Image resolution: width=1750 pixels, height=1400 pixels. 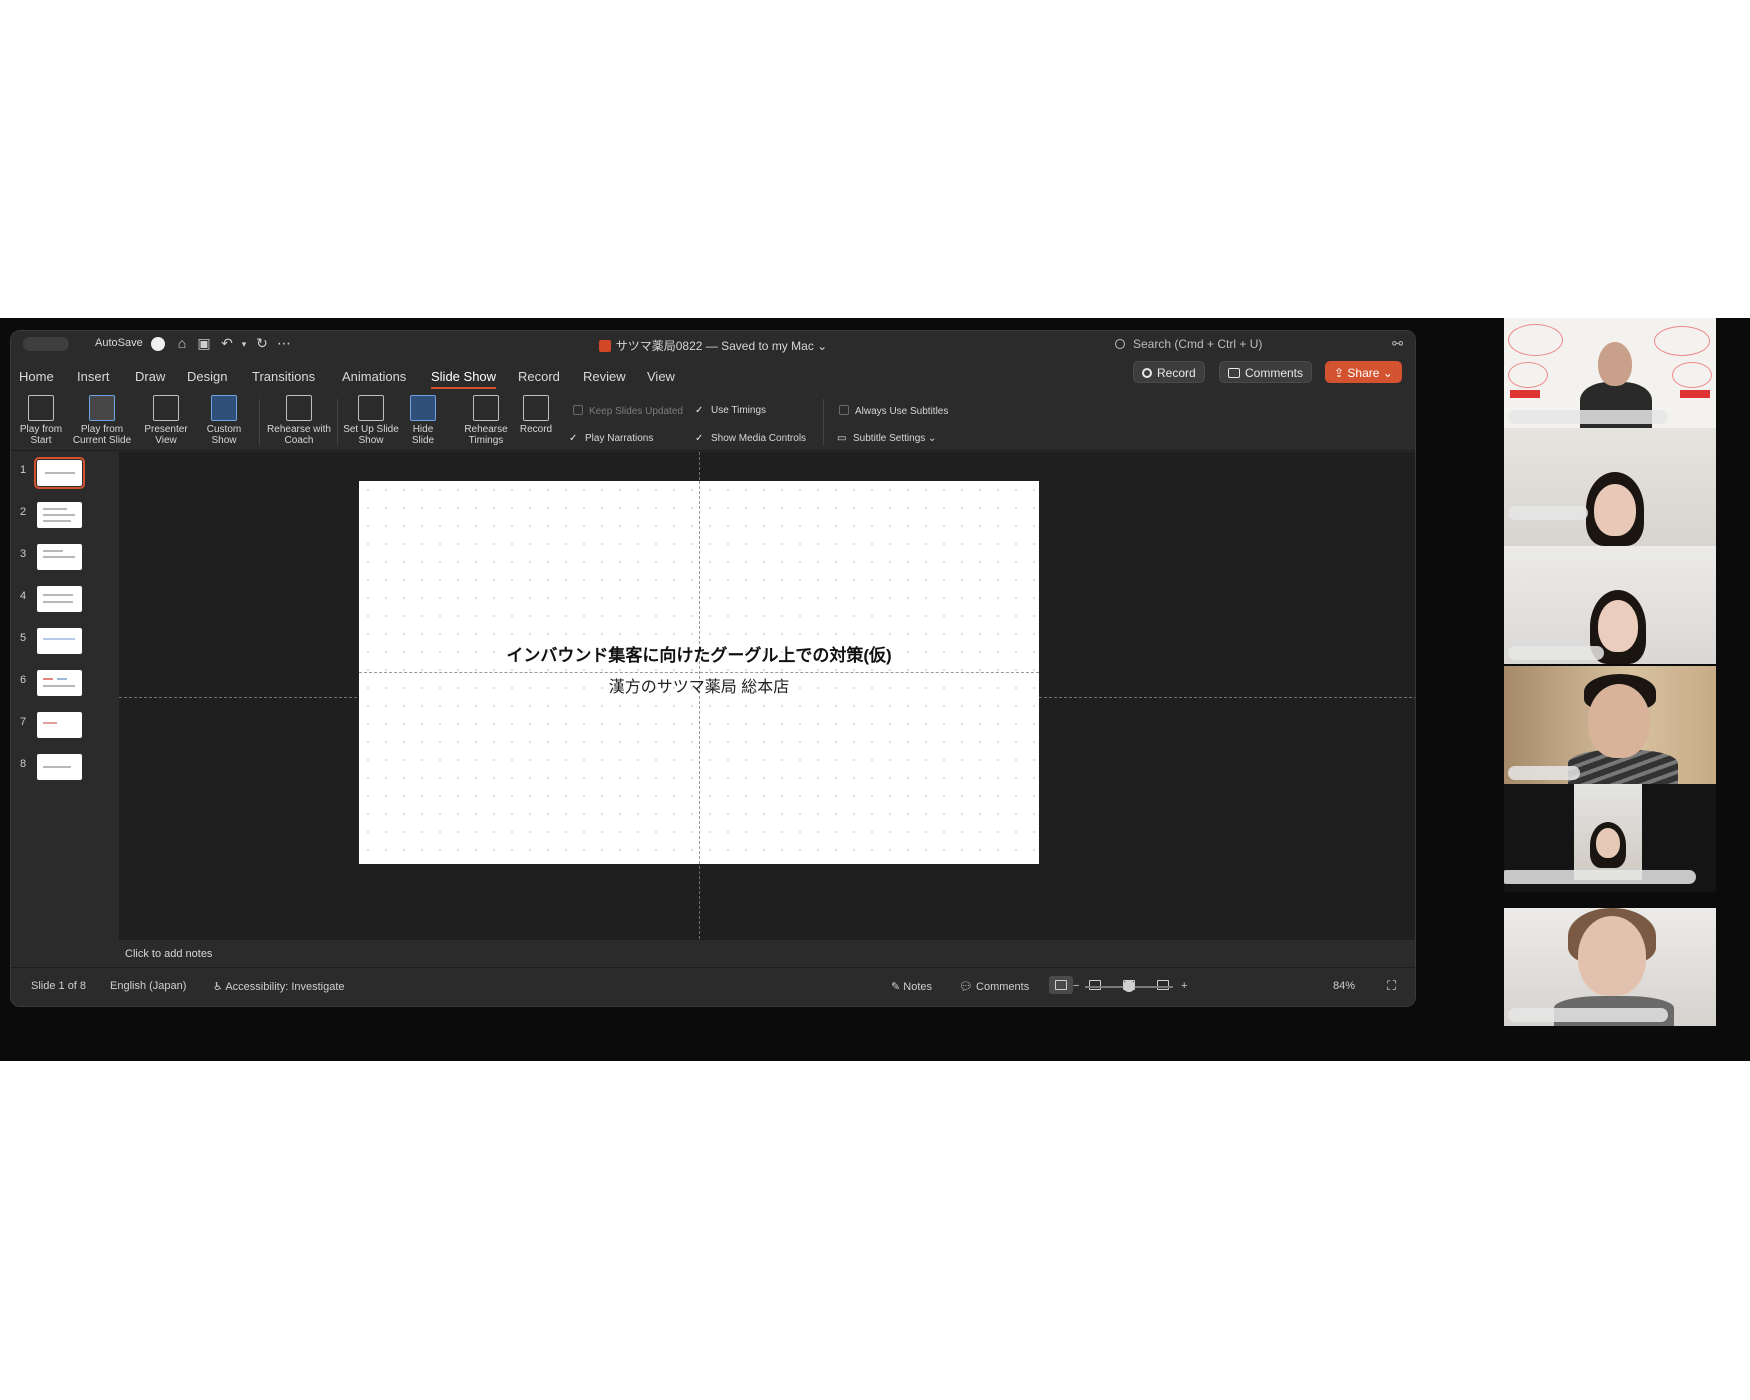 I want to click on powerpoint-file-icon, so click(x=604, y=346).